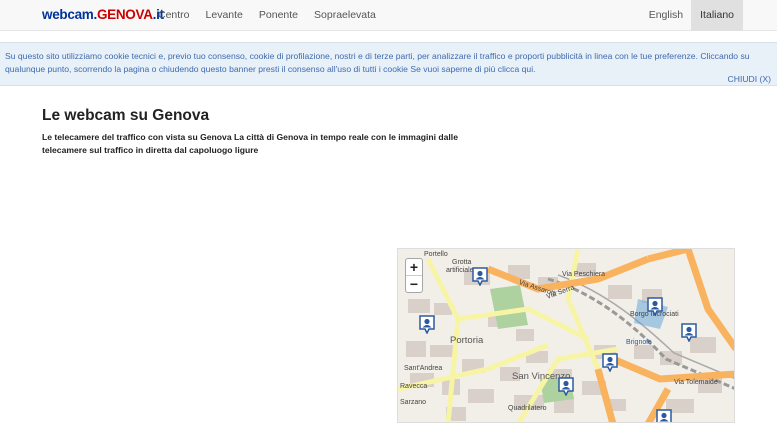 Image resolution: width=777 pixels, height=423 pixels. I want to click on map-label-brignole: Brignole, so click(639, 342).